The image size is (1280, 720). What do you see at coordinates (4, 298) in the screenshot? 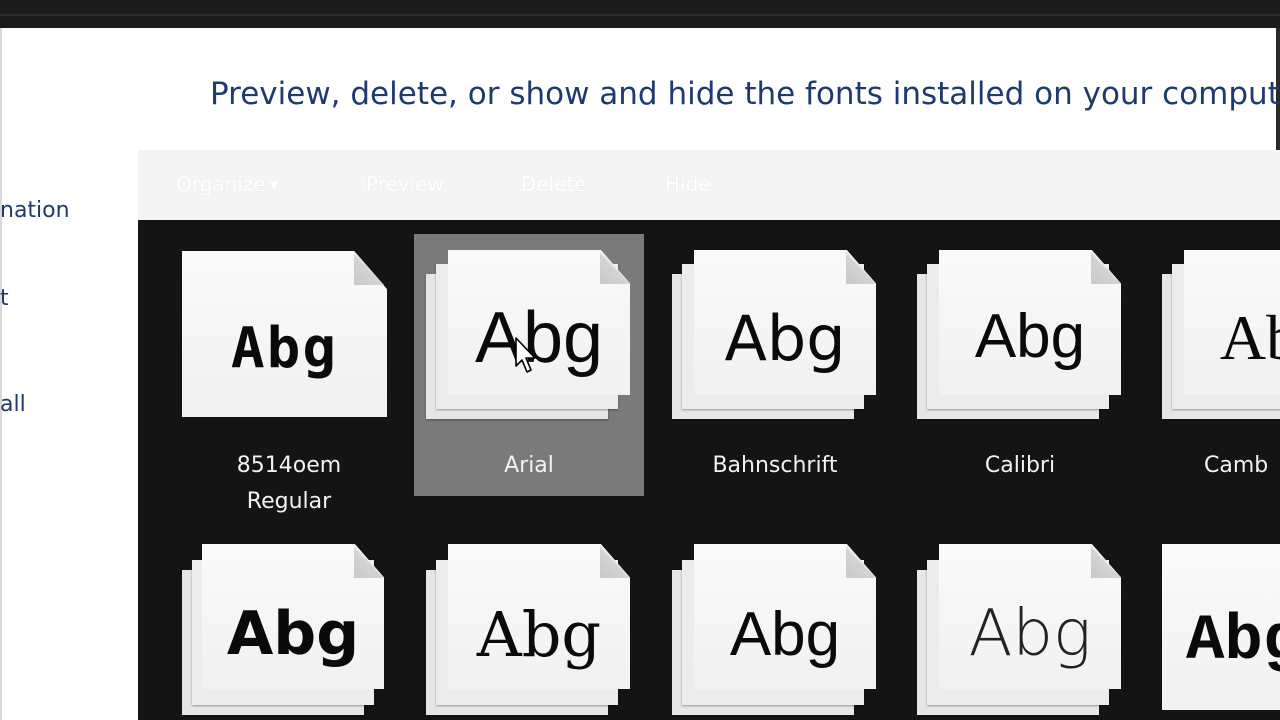
I see `sidebar-link-font-settings: t` at bounding box center [4, 298].